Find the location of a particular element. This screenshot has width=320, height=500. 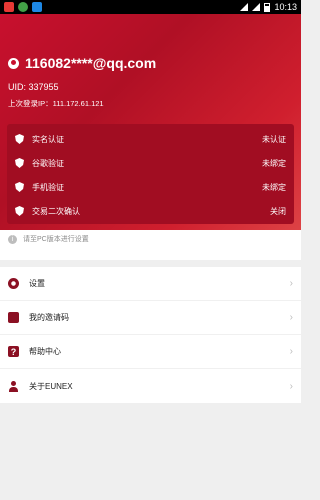

menu-item-label: 关于EUNEX is located at coordinates (51, 386).